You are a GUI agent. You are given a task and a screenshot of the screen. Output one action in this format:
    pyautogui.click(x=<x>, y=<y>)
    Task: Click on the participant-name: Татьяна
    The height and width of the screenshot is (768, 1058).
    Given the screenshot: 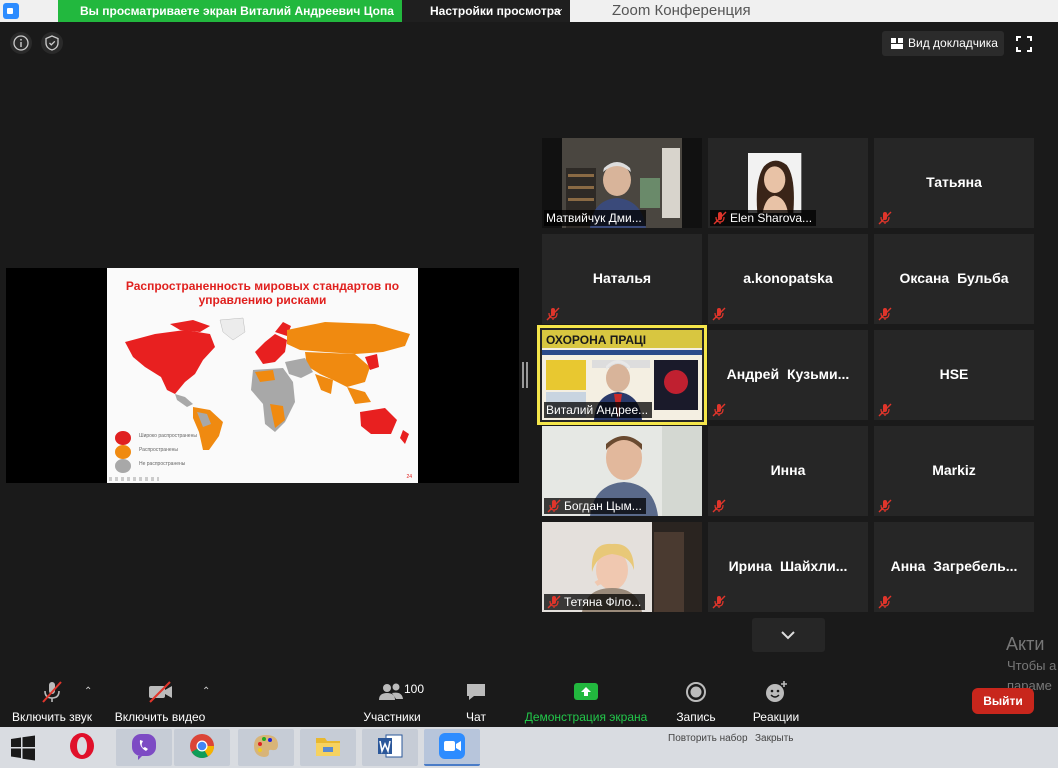 What is the action you would take?
    pyautogui.click(x=954, y=182)
    